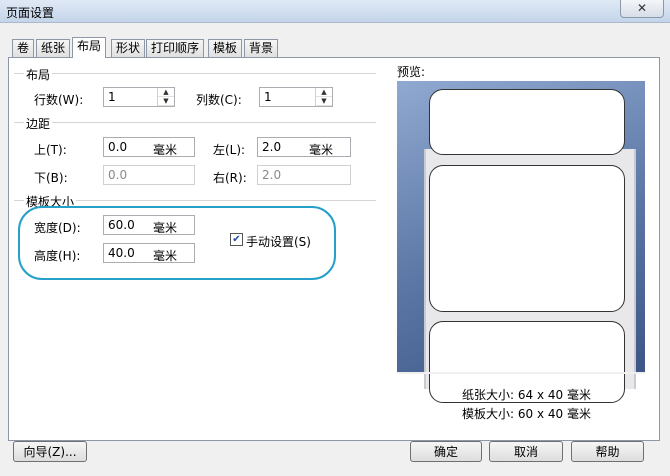  What do you see at coordinates (51, 178) in the screenshot?
I see `bottom-margin-label: 下(B):` at bounding box center [51, 178].